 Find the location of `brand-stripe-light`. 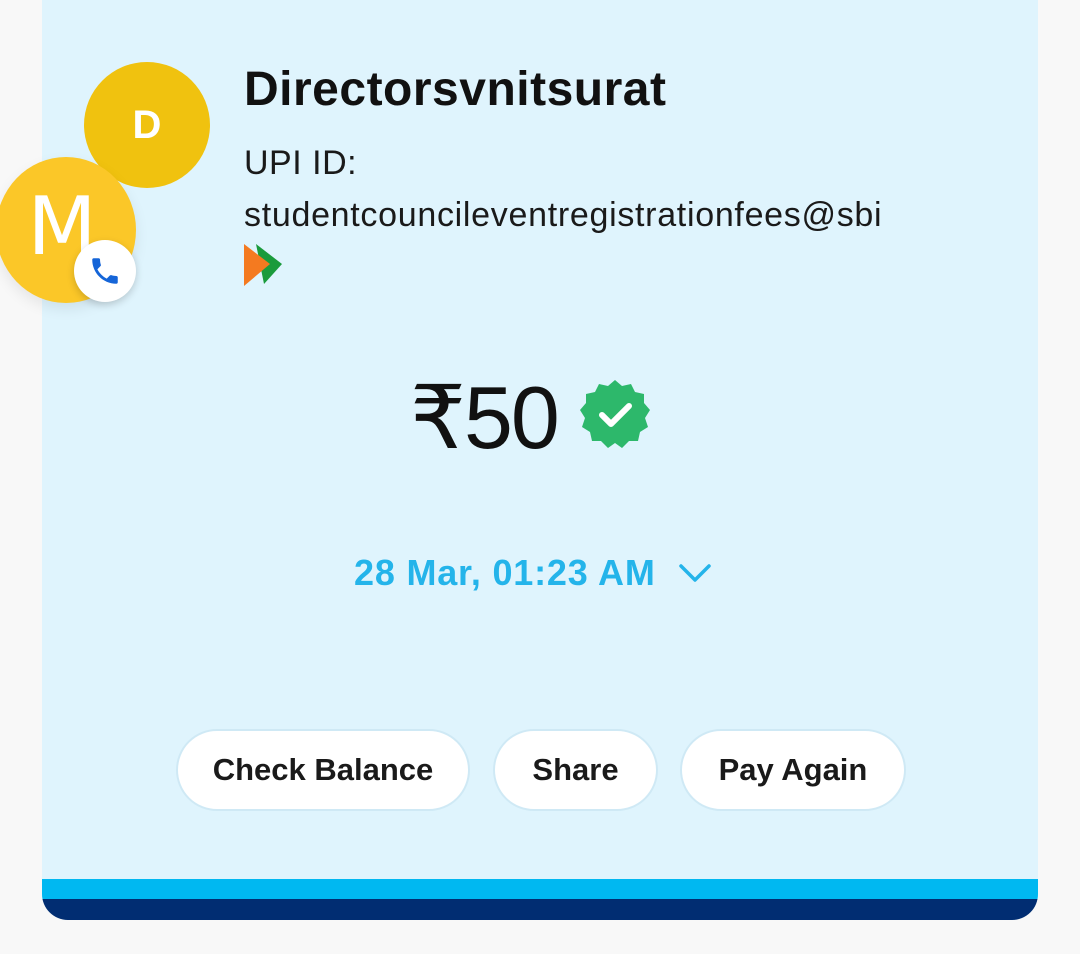

brand-stripe-light is located at coordinates (540, 889).